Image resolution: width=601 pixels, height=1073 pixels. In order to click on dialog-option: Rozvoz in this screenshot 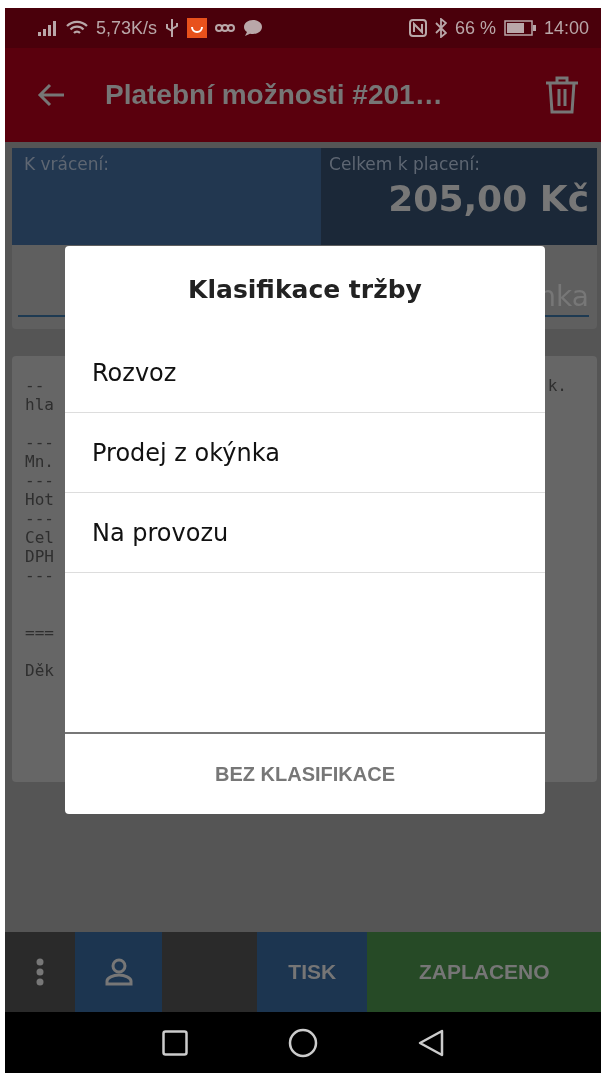, I will do `click(305, 373)`.